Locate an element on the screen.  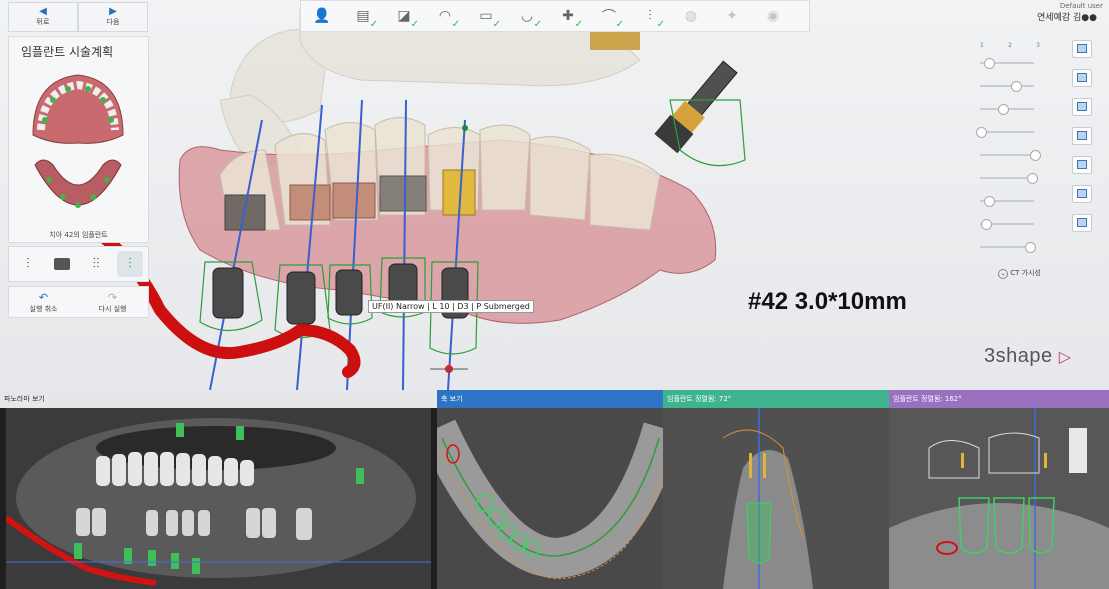
implant-plan-panel: 임플란트 시술계획 치아 42의 임플란트 is located at coordinates (78, 139).